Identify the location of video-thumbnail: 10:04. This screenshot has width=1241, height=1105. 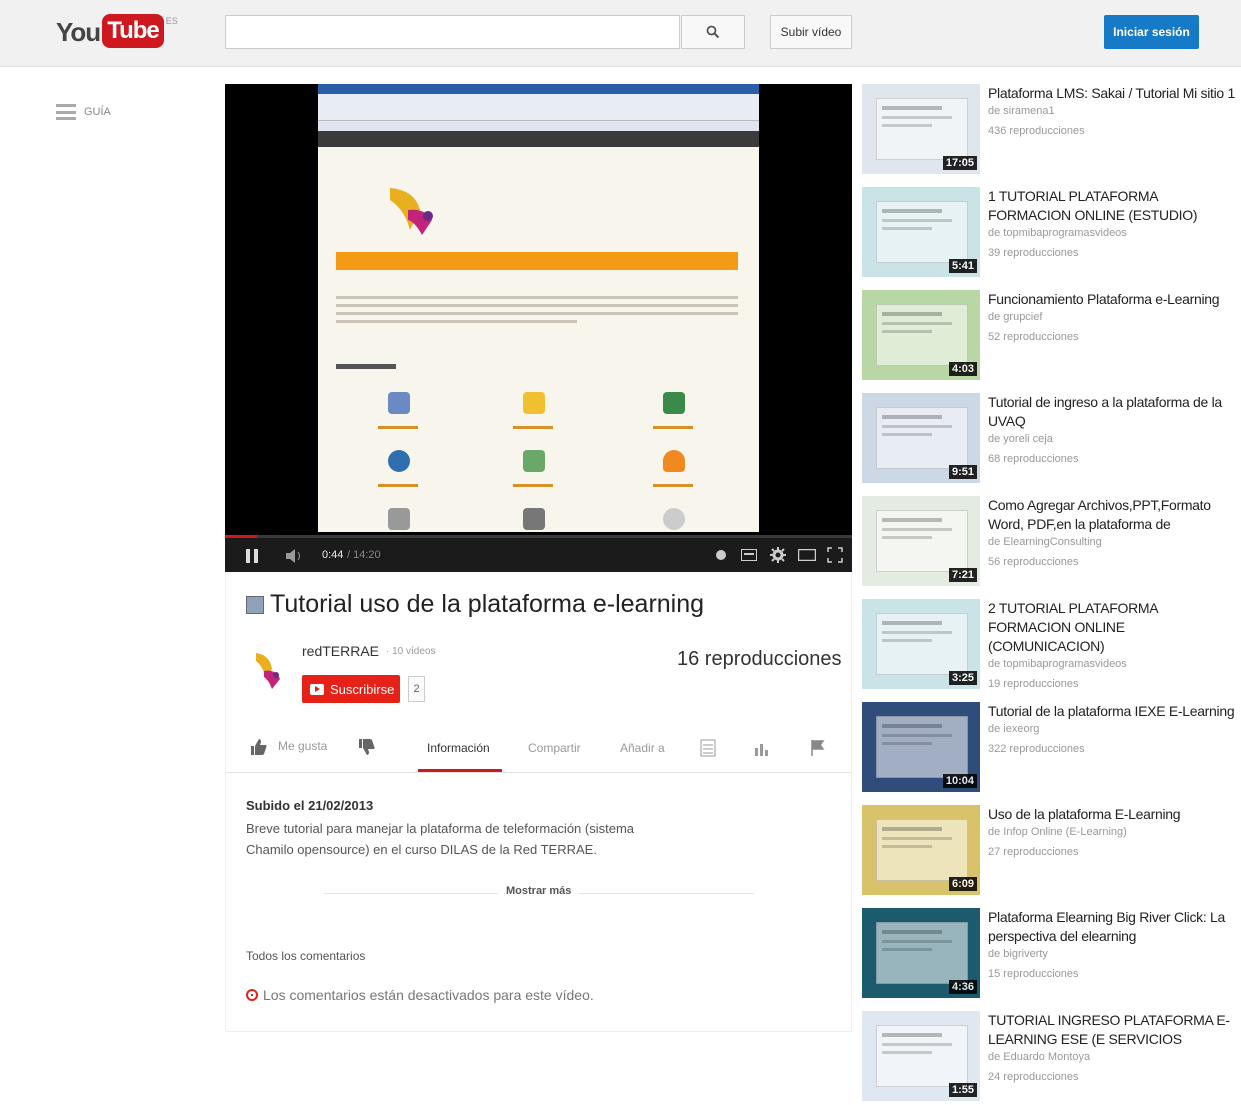
(921, 747).